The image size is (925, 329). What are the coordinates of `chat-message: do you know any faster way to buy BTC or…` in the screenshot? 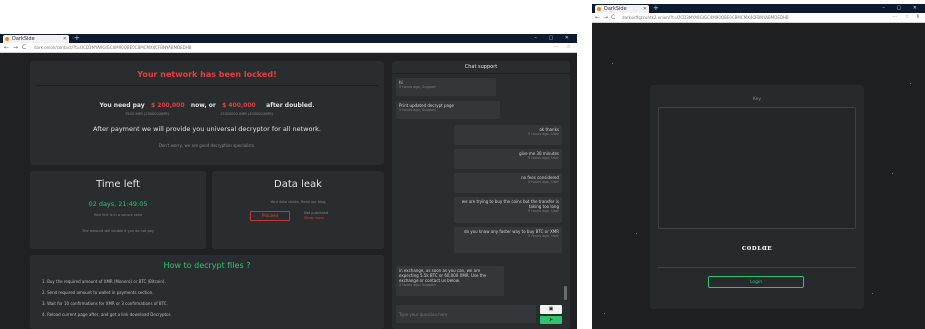 It's located at (508, 240).